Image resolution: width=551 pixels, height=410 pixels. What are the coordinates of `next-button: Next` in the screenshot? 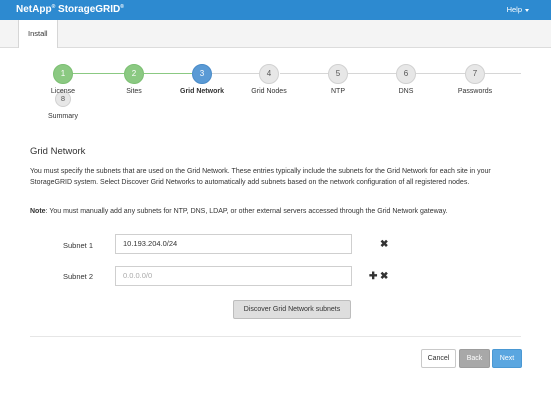 It's located at (507, 358).